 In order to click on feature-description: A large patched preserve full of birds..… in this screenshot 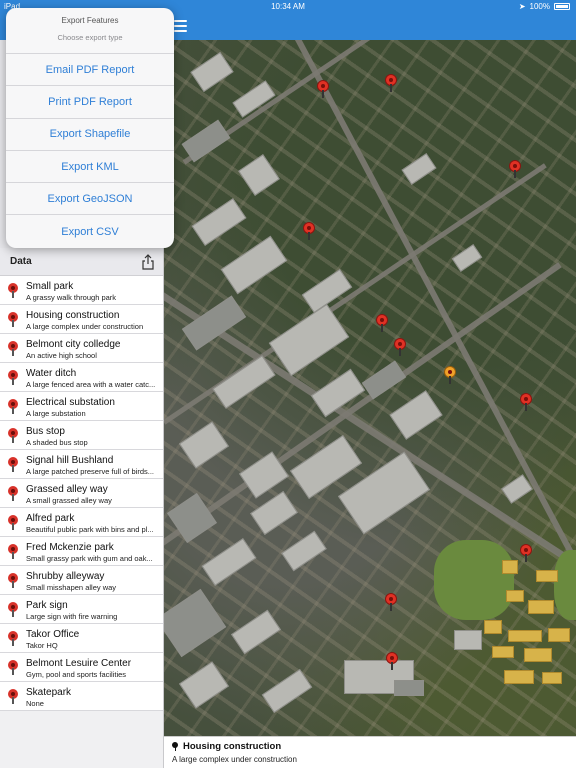, I will do `click(90, 471)`.